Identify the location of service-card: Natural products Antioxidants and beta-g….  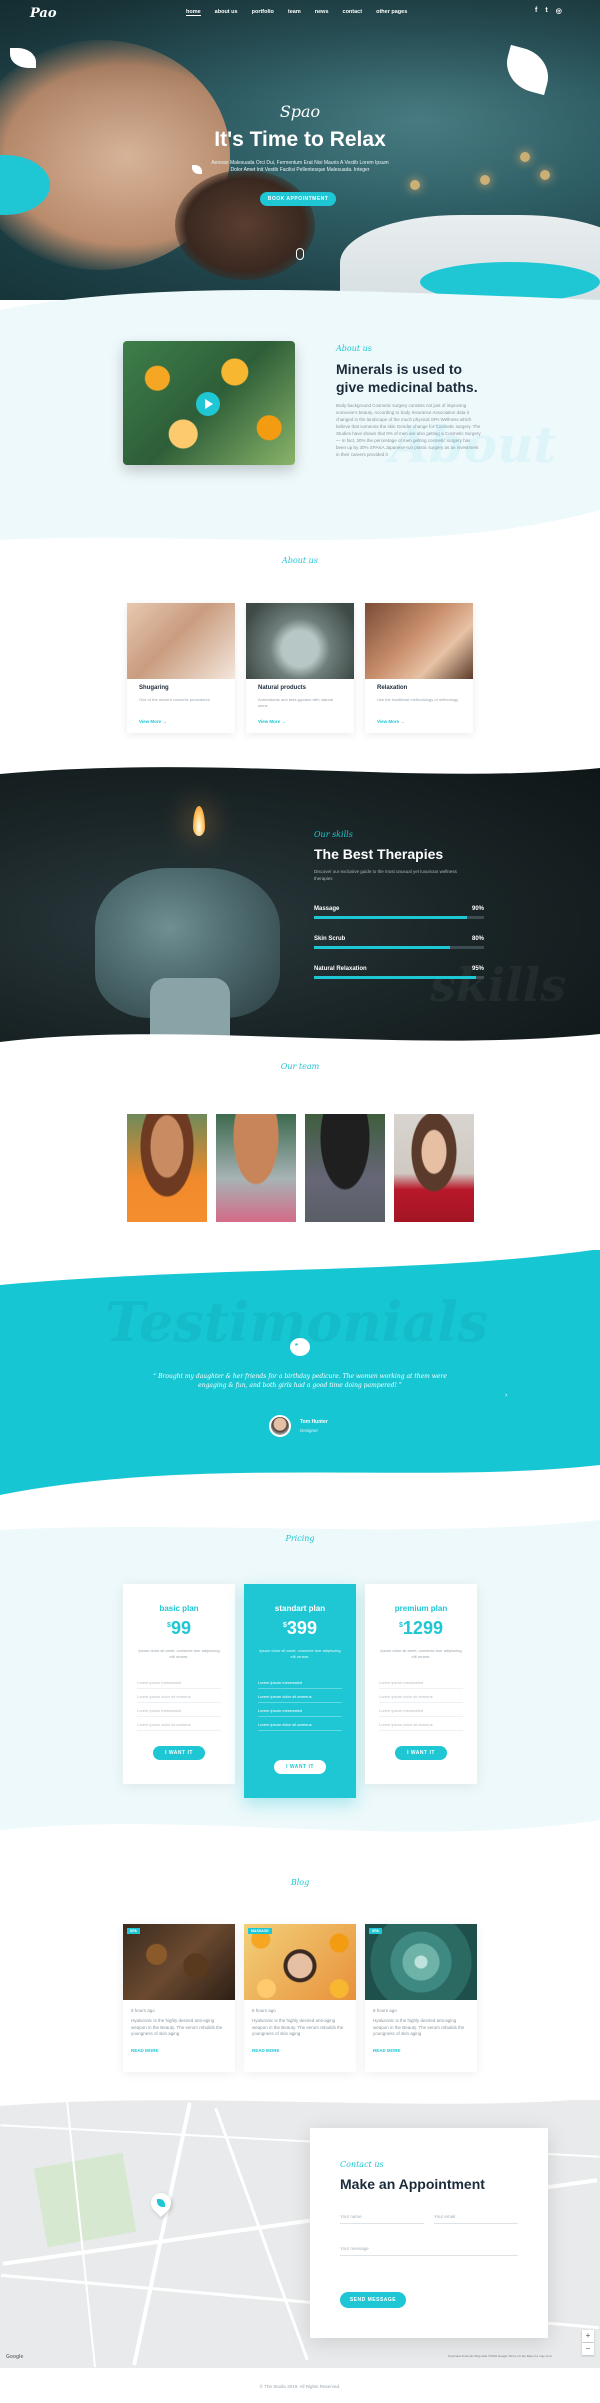
(300, 668).